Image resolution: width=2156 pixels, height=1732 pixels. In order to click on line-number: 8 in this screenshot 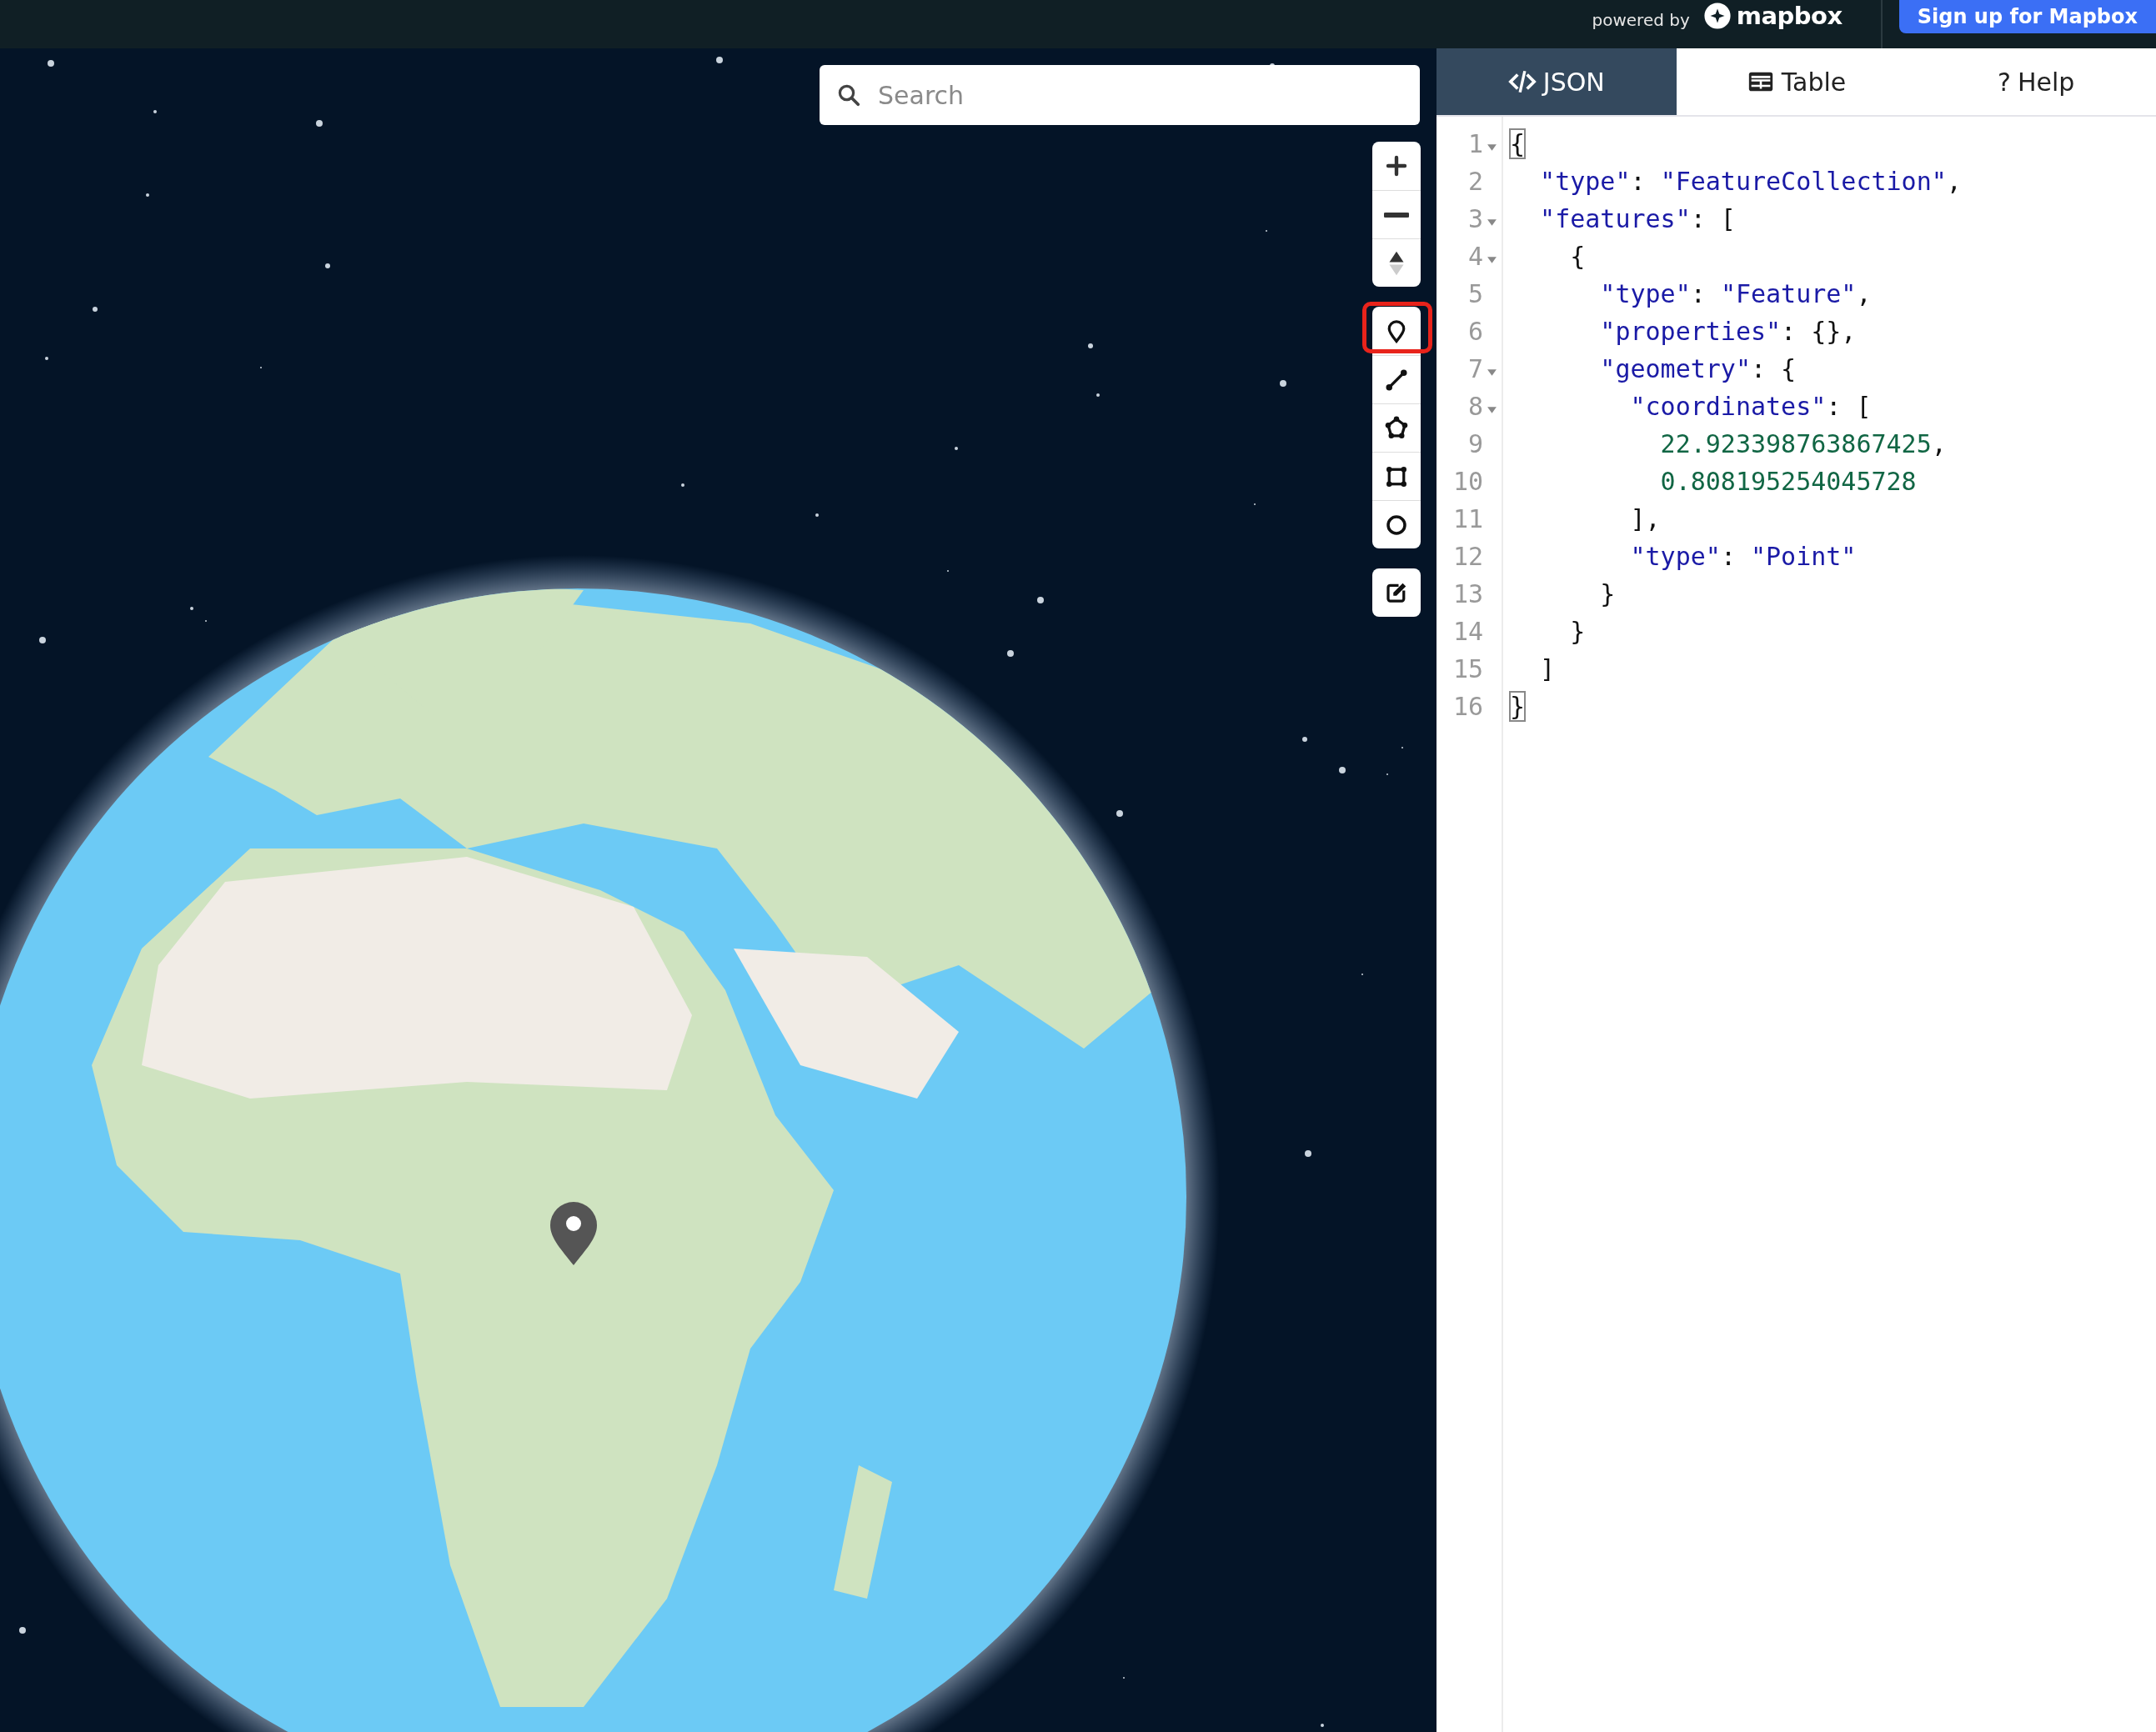, I will do `click(1475, 406)`.